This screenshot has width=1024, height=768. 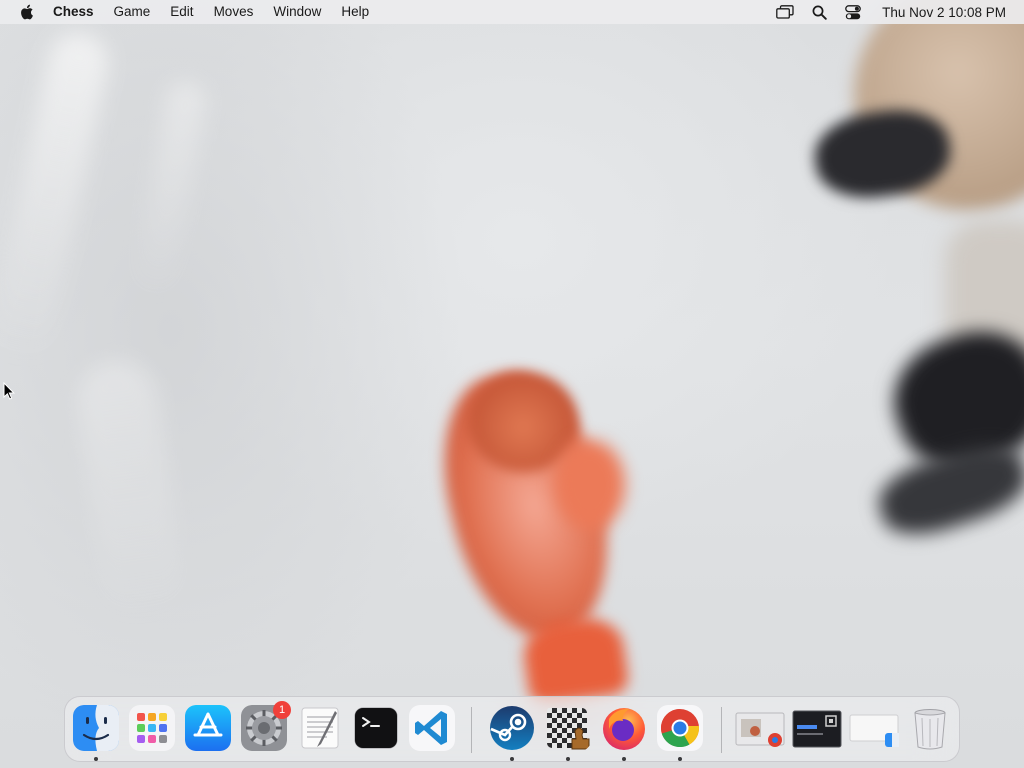 I want to click on launchpad-icon, so click(x=152, y=728).